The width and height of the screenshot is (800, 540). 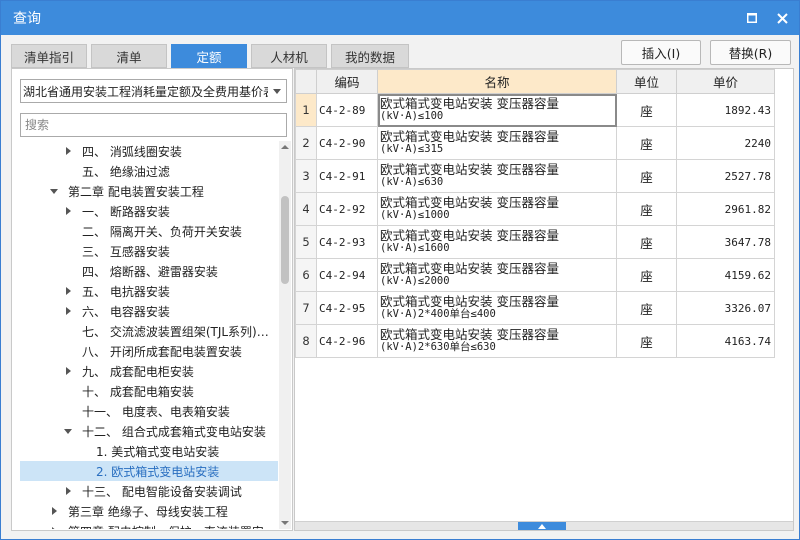 I want to click on tree-item: 1. 美式箱式变电站安装, so click(x=149, y=451).